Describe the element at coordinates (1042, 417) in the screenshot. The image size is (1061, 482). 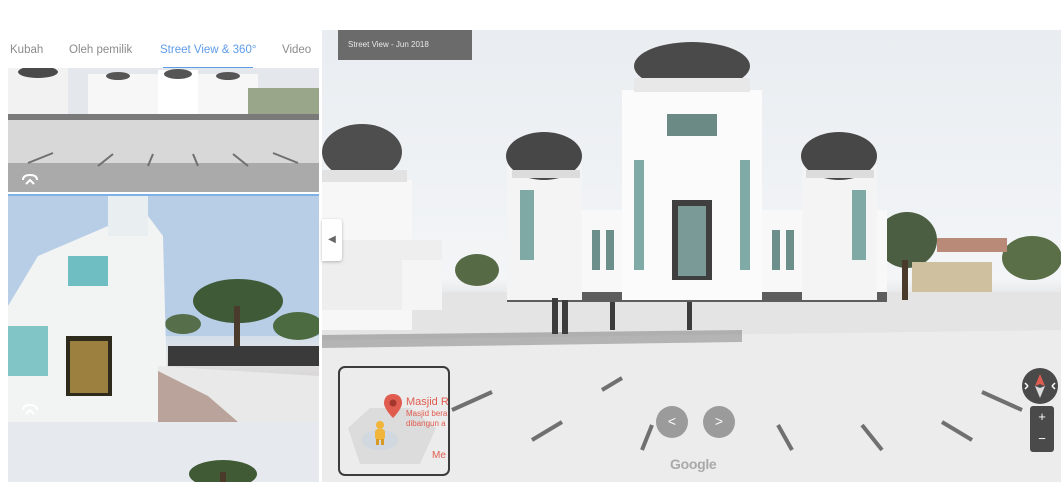
I see `zoom-in-button: +` at that location.